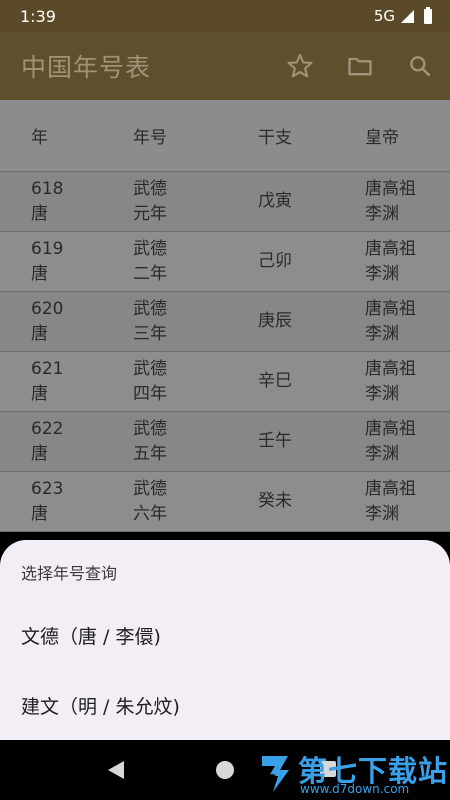 The image size is (450, 800). What do you see at coordinates (47, 248) in the screenshot?
I see `cell-year: 619` at bounding box center [47, 248].